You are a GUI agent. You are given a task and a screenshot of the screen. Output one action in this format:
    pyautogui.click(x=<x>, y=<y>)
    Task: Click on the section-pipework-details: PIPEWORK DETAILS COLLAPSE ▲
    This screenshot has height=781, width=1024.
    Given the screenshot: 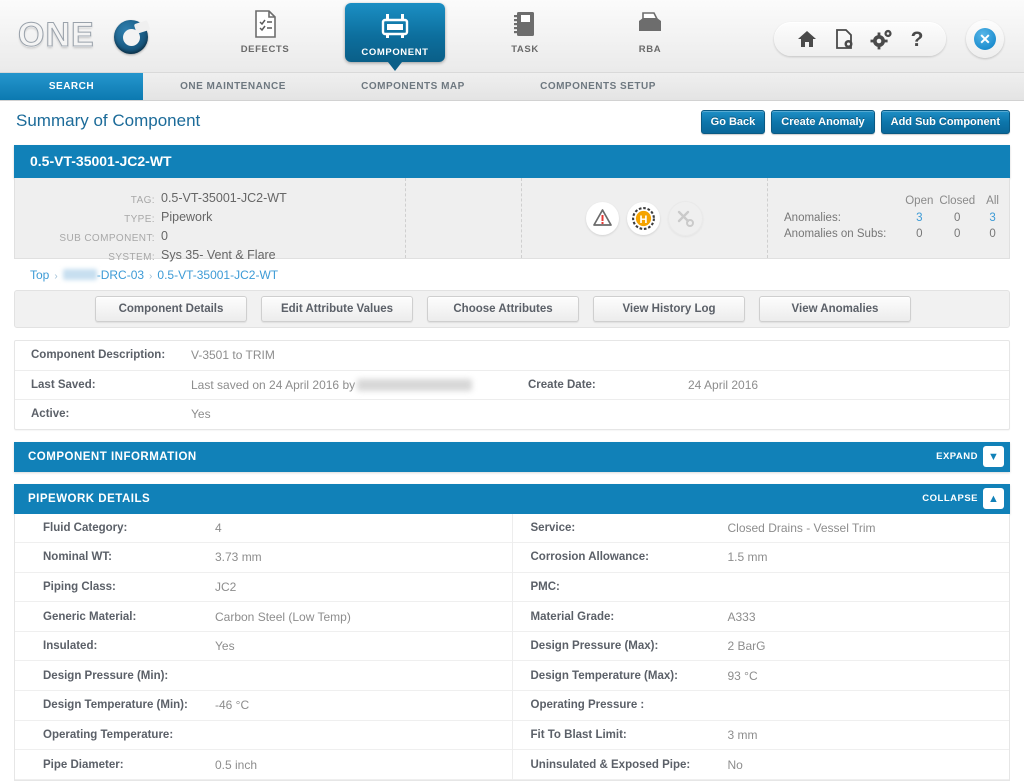 What is the action you would take?
    pyautogui.click(x=512, y=498)
    